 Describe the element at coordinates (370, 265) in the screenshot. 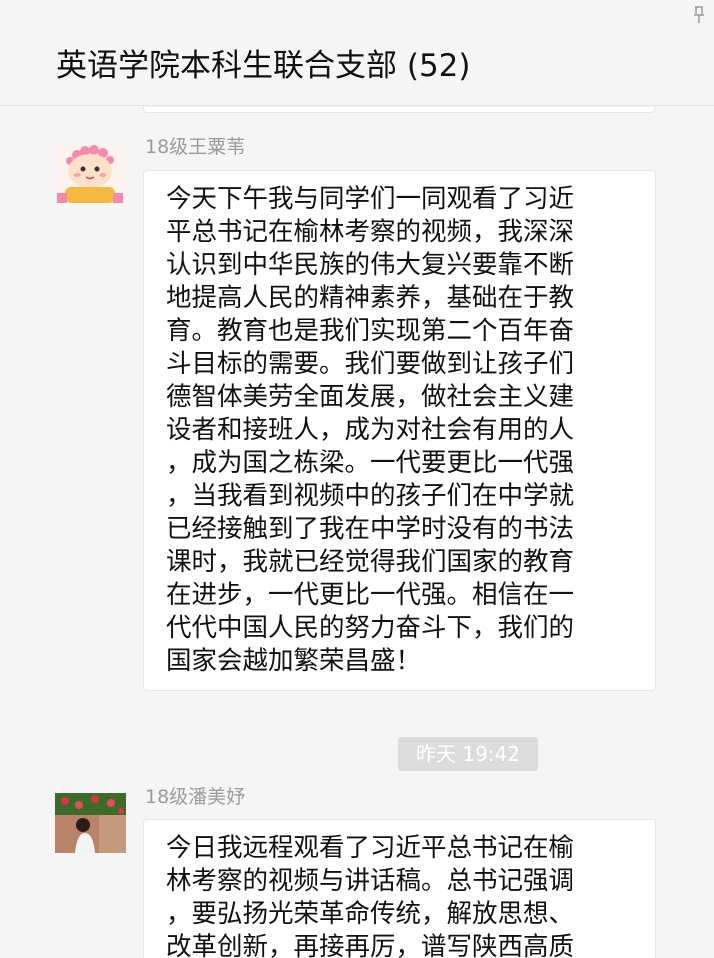

I see `message-line: 认识到中华民族的伟大复兴要靠不断` at that location.